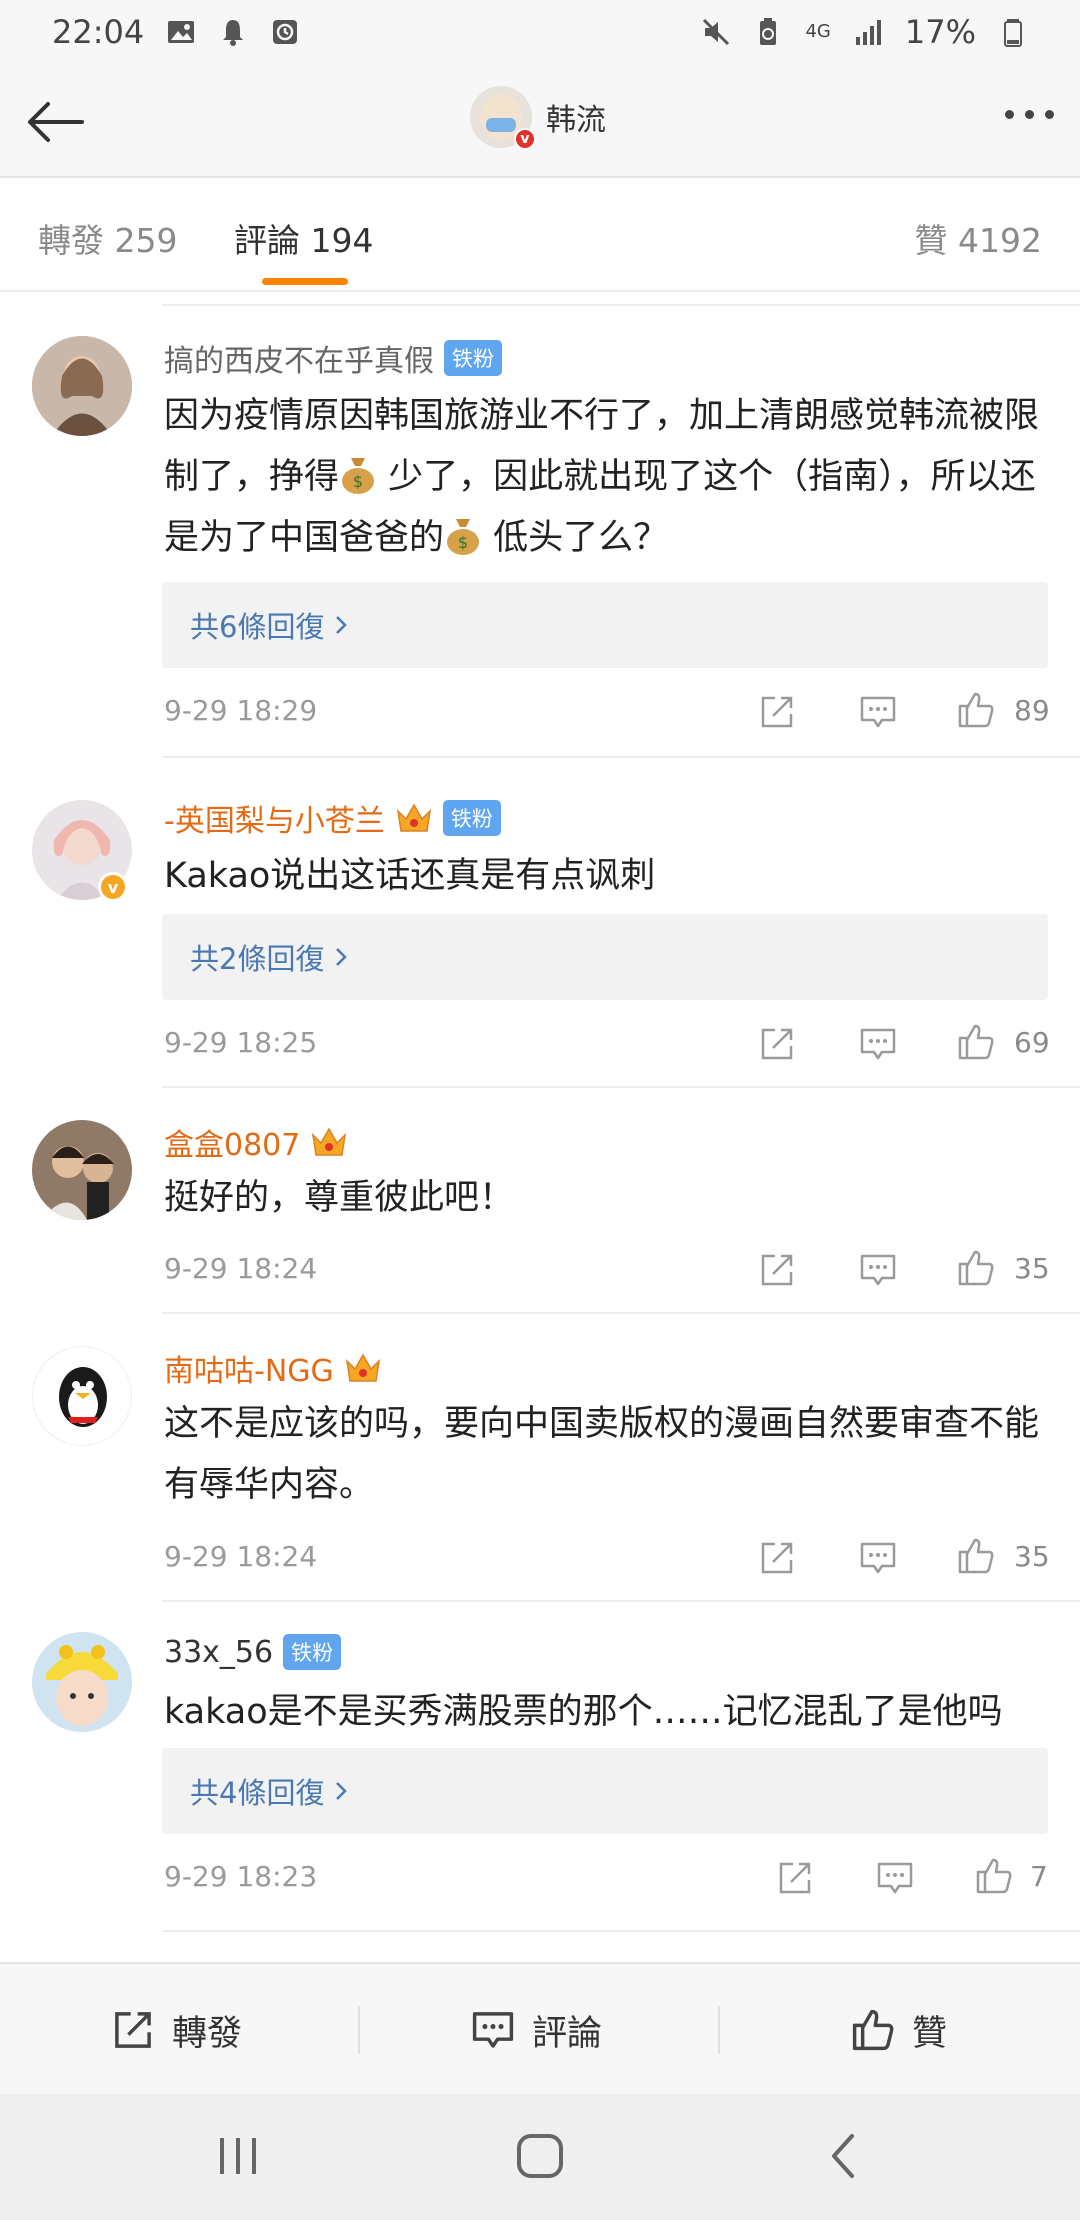 Image resolution: width=1080 pixels, height=2220 pixels. Describe the element at coordinates (540, 32) in the screenshot. I see `status-bar: 22:04 4G 17%` at that location.